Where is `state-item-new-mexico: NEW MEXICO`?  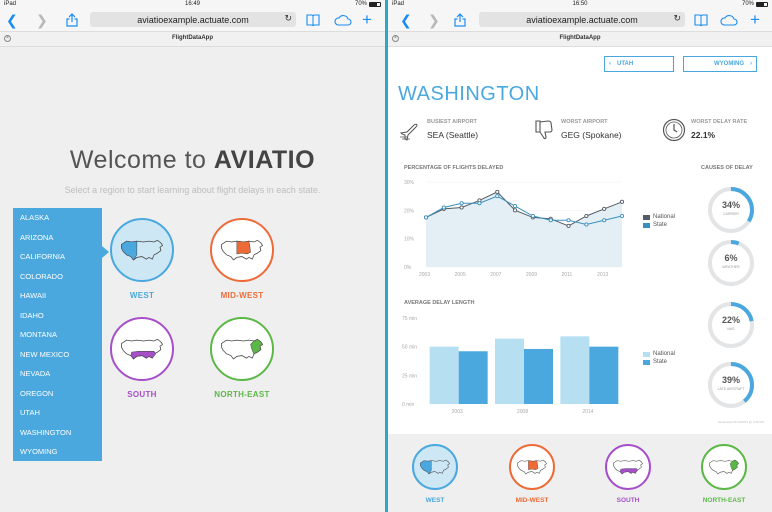 state-item-new-mexico: NEW MEXICO is located at coordinates (57, 358).